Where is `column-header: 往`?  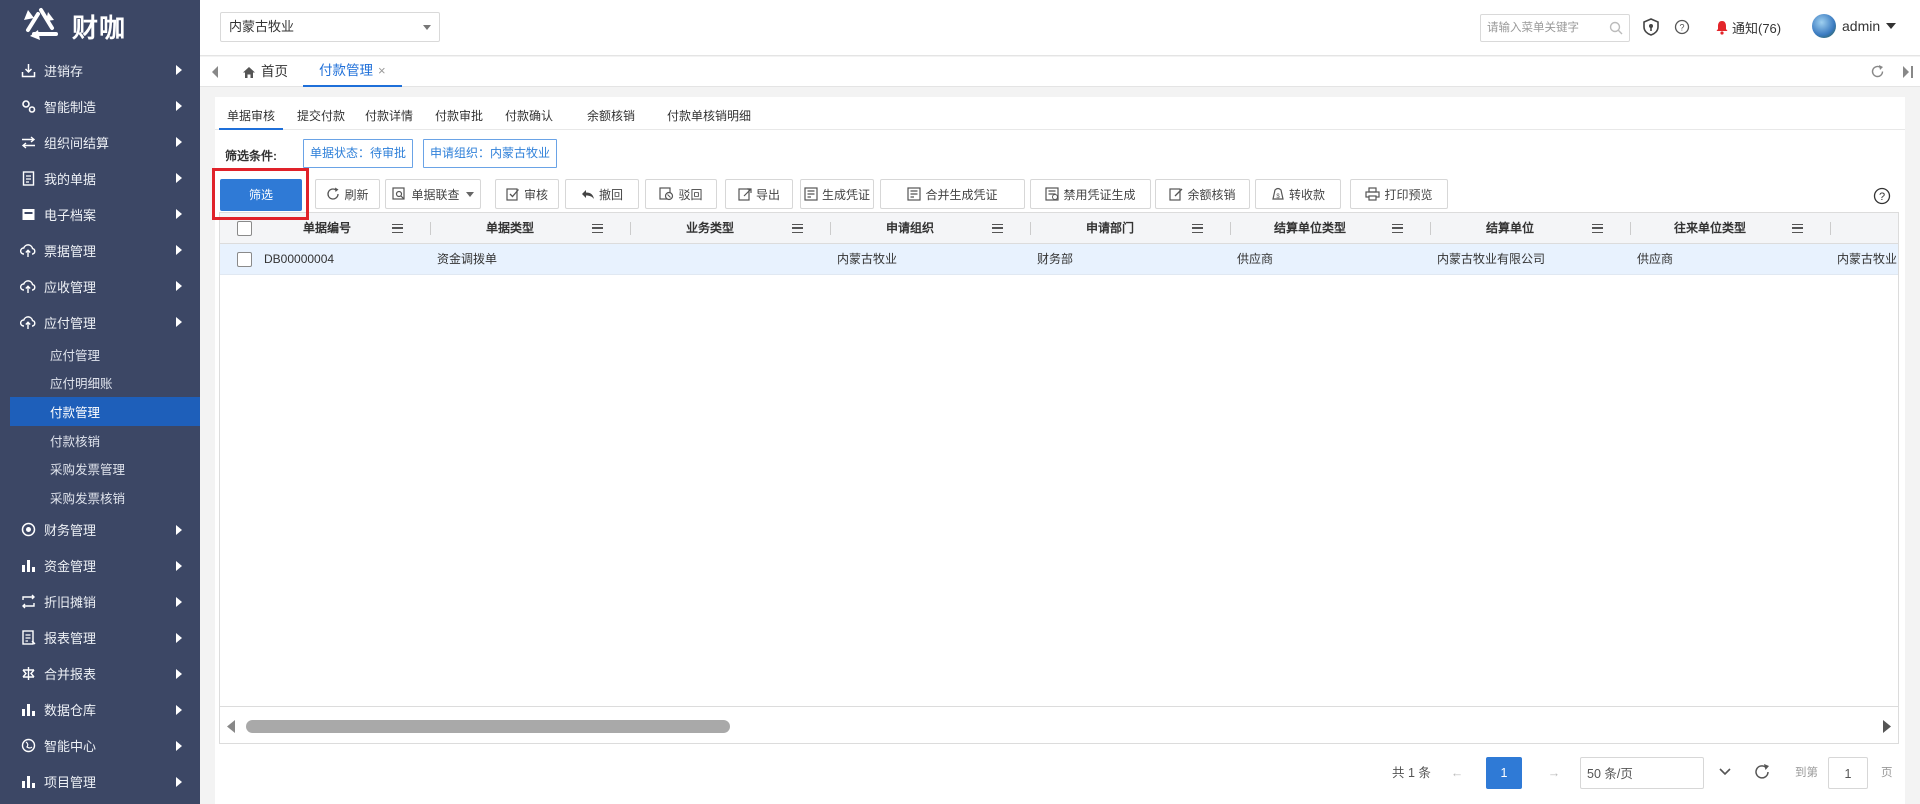 column-header: 往 is located at coordinates (1864, 228).